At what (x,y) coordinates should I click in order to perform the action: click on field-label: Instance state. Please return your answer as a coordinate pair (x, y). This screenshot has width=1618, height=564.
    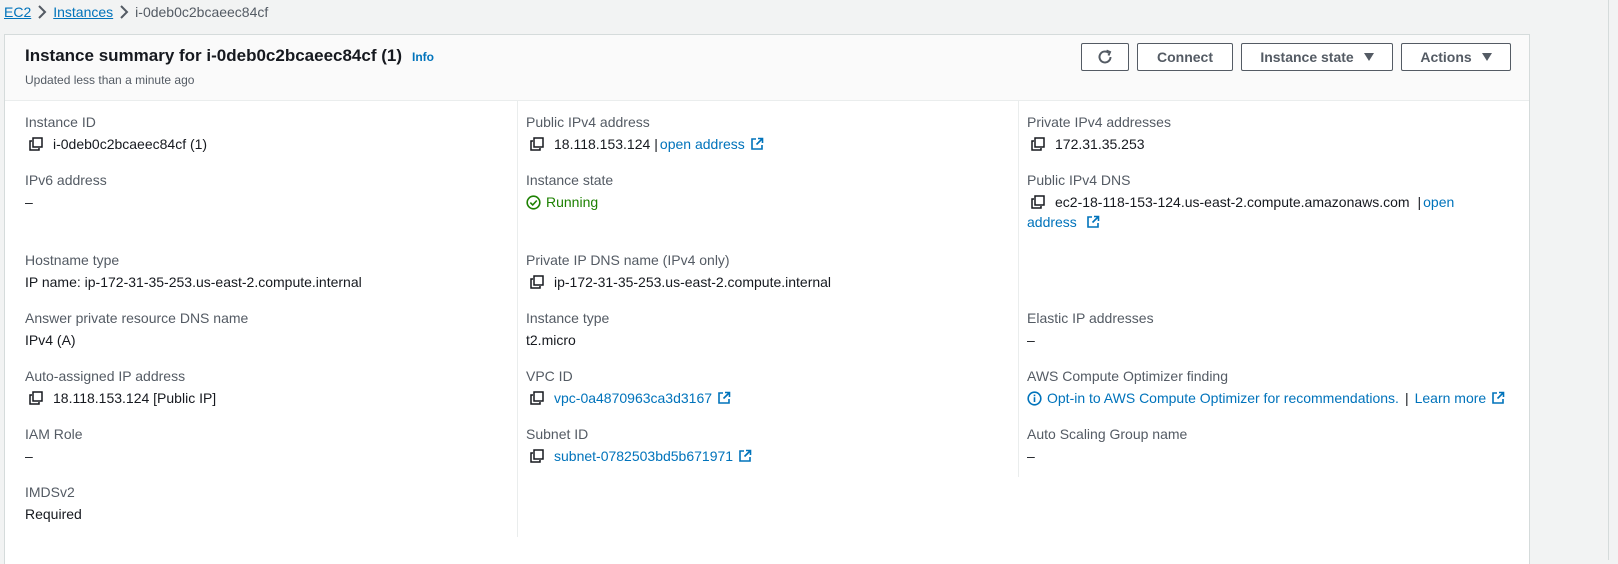
    Looking at the image, I should click on (570, 180).